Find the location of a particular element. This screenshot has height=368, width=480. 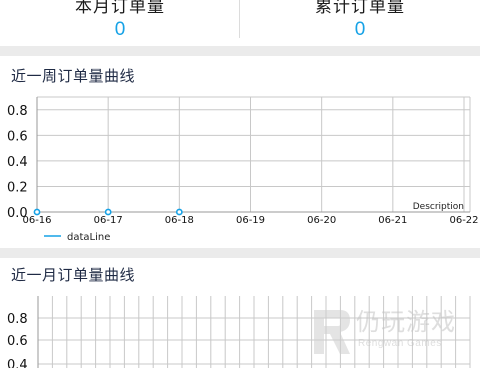

y-tick-label: 0.4 is located at coordinates (17, 363).